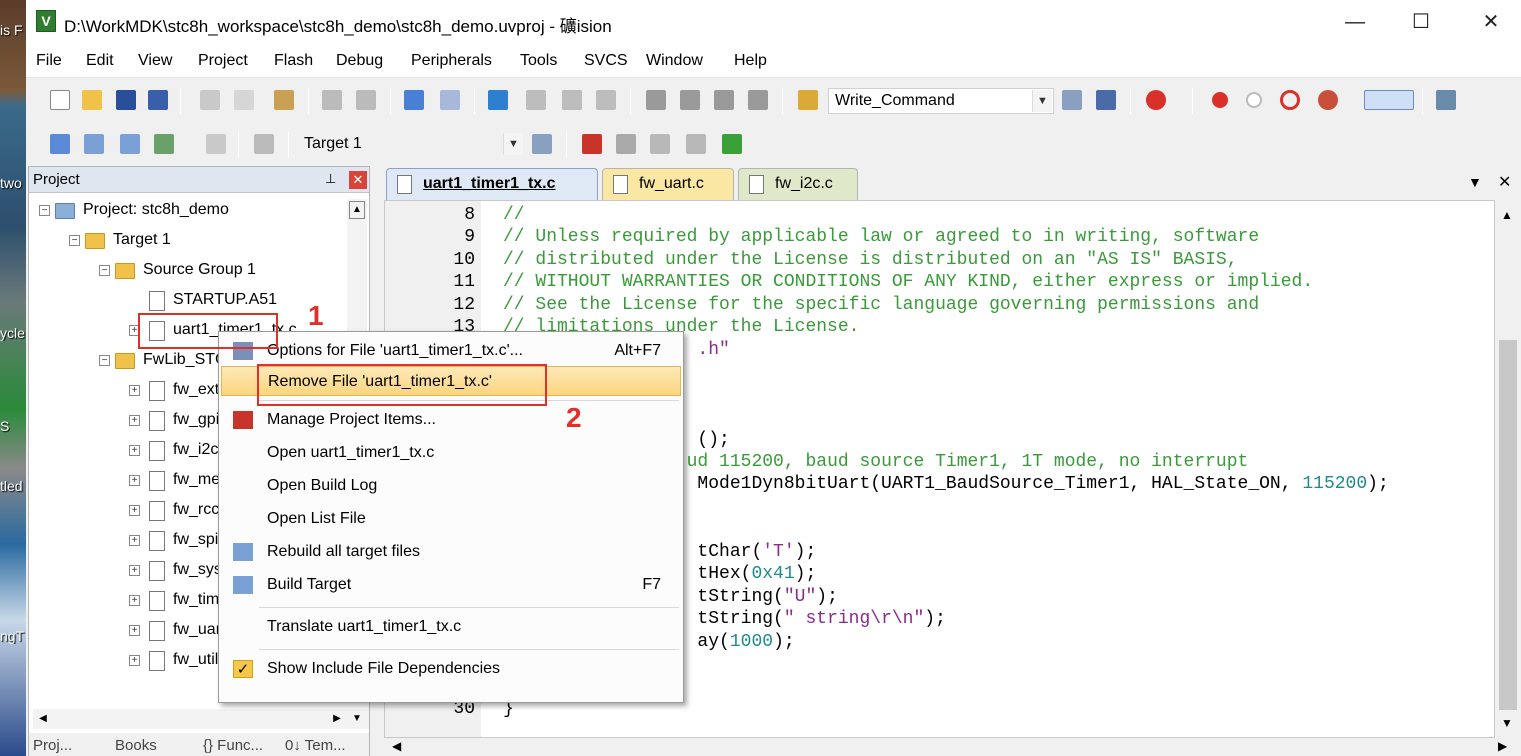 This screenshot has height=756, width=1521. What do you see at coordinates (668, 184) in the screenshot?
I see `file-tab: fw_uart.c` at bounding box center [668, 184].